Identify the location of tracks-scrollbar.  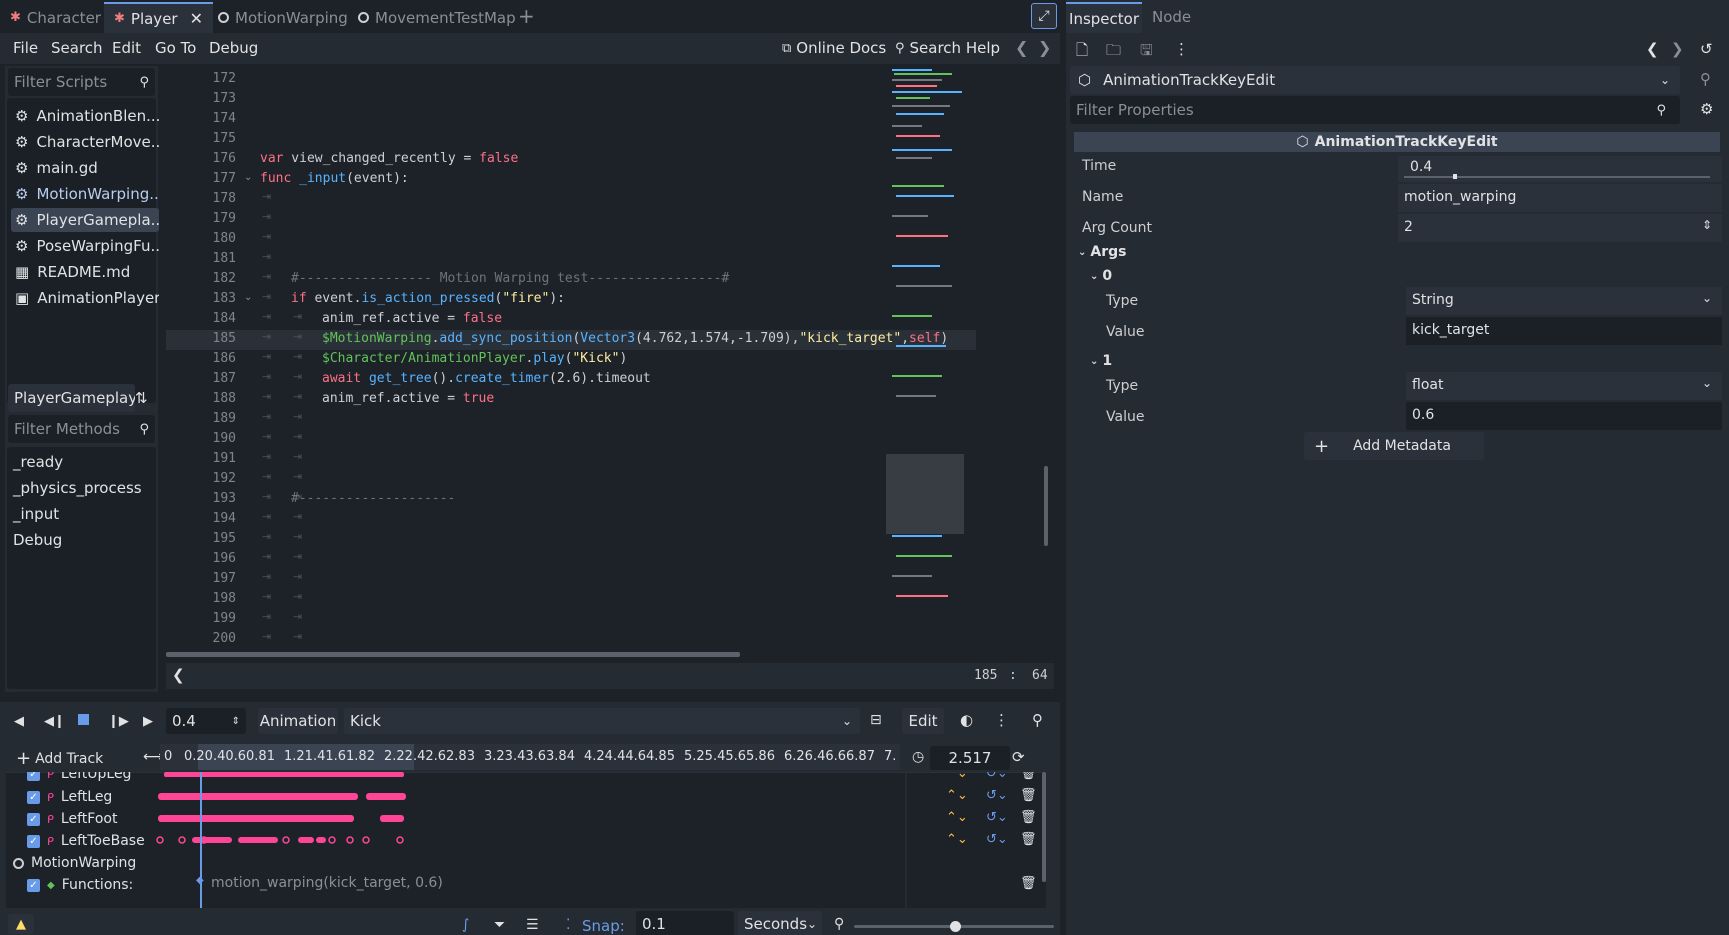
(1044, 827).